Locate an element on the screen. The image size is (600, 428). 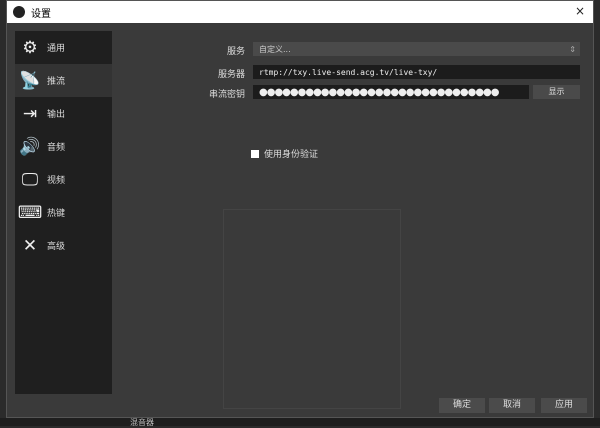
service-label: 服务 is located at coordinates (235, 52).